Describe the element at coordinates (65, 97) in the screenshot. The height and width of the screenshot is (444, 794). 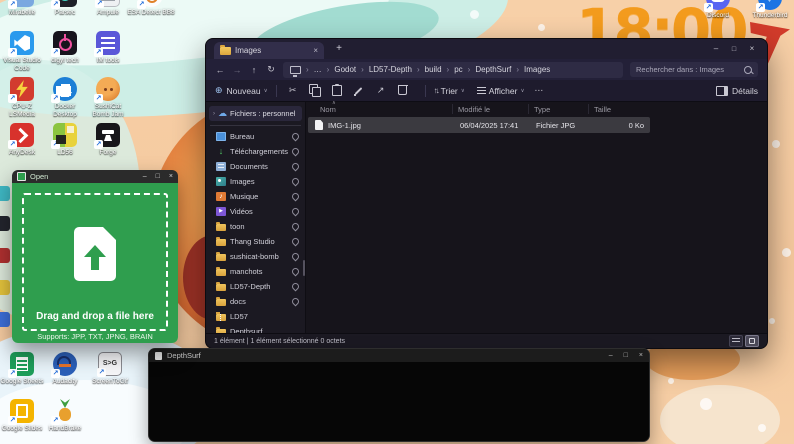
I see `desktop-icon-docker: Docker Desktop` at that location.